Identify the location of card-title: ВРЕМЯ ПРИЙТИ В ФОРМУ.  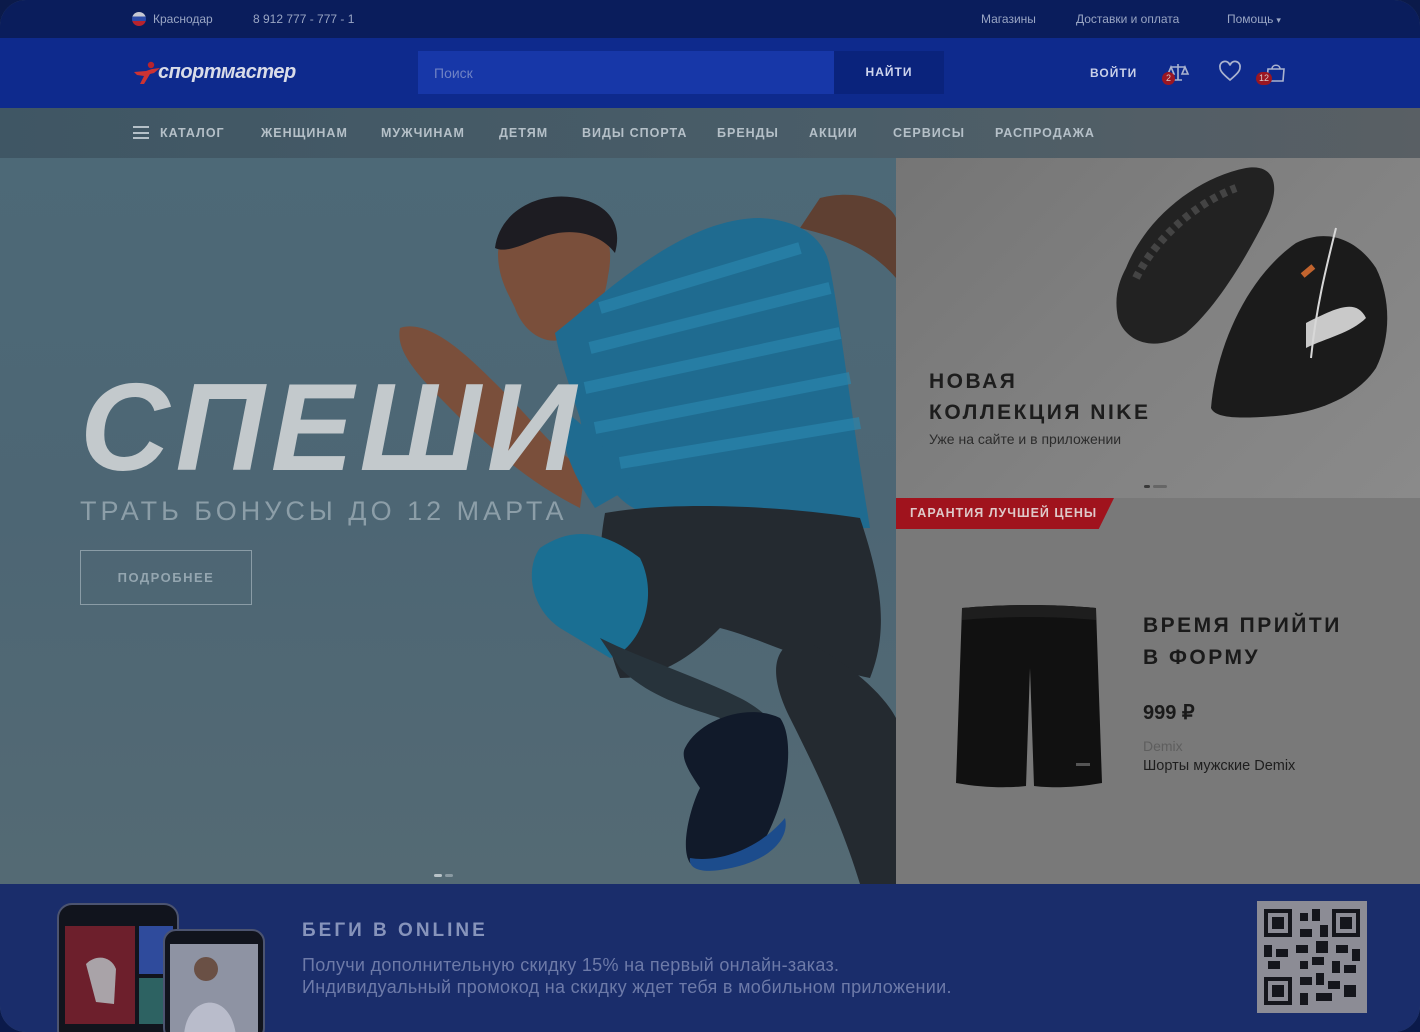
(1242, 642).